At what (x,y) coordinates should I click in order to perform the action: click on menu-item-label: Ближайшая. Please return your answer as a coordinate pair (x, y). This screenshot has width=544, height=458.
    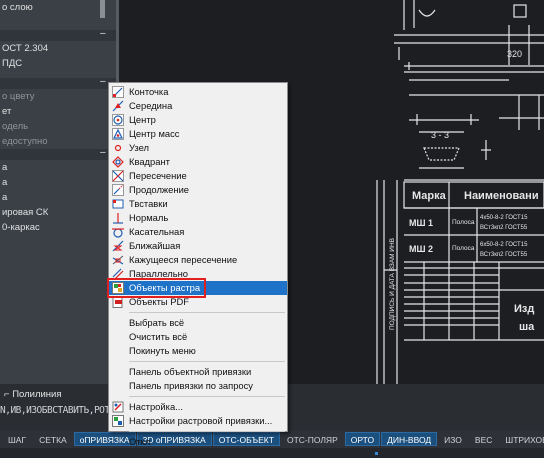
    Looking at the image, I should click on (155, 245).